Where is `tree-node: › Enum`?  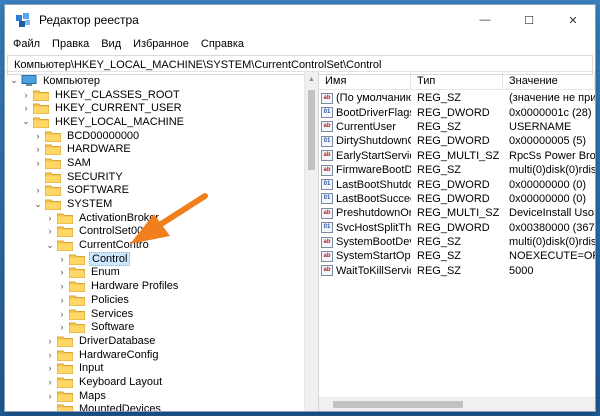 tree-node: › Enum is located at coordinates (154, 273).